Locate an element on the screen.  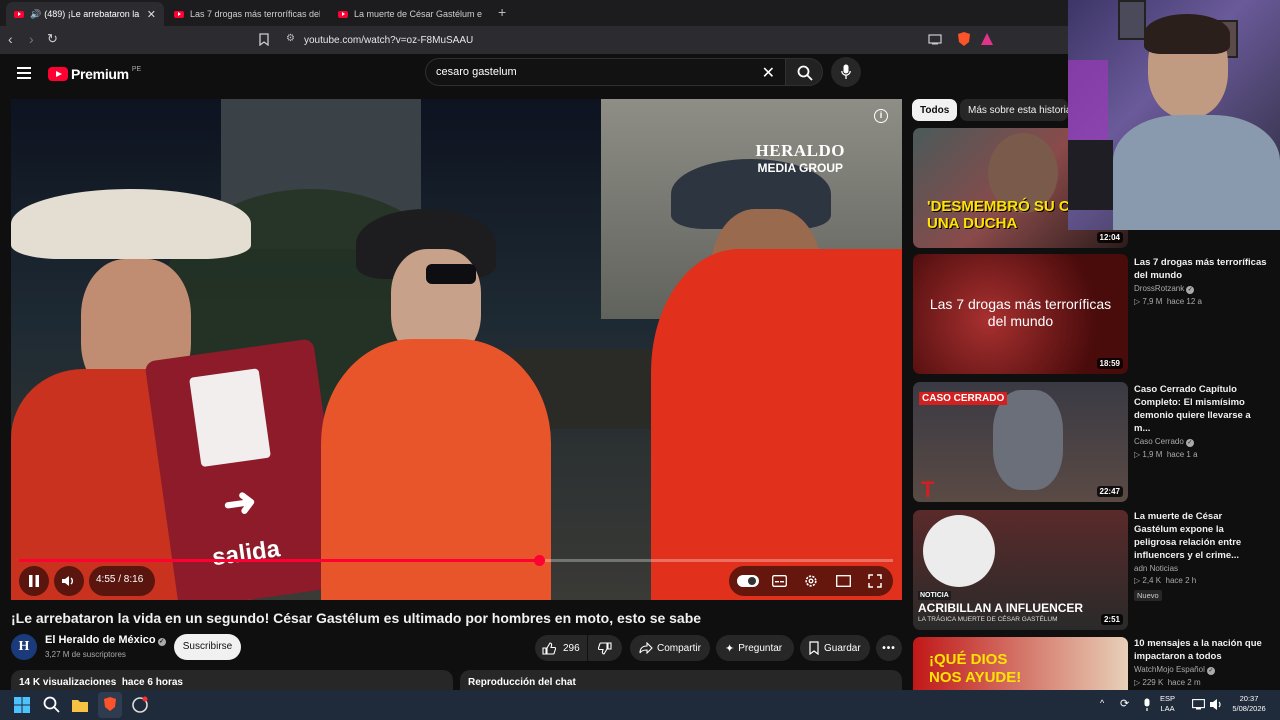
clear-search-icon: ✕ is located at coordinates (768, 73).